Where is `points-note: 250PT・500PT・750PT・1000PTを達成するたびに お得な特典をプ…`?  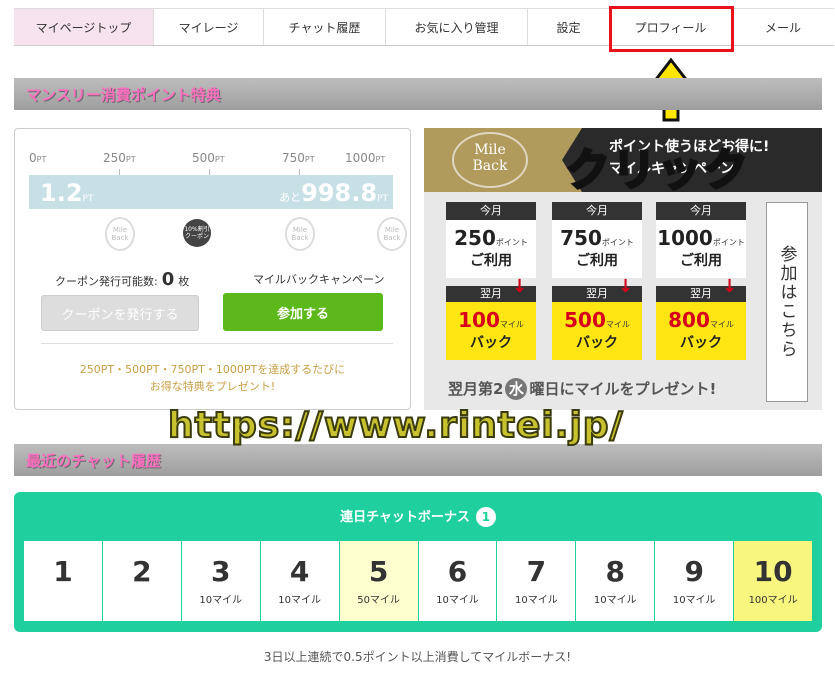 points-note: 250PT・500PT・750PT・1000PTを達成するたびに お得な特典をプ… is located at coordinates (212, 378).